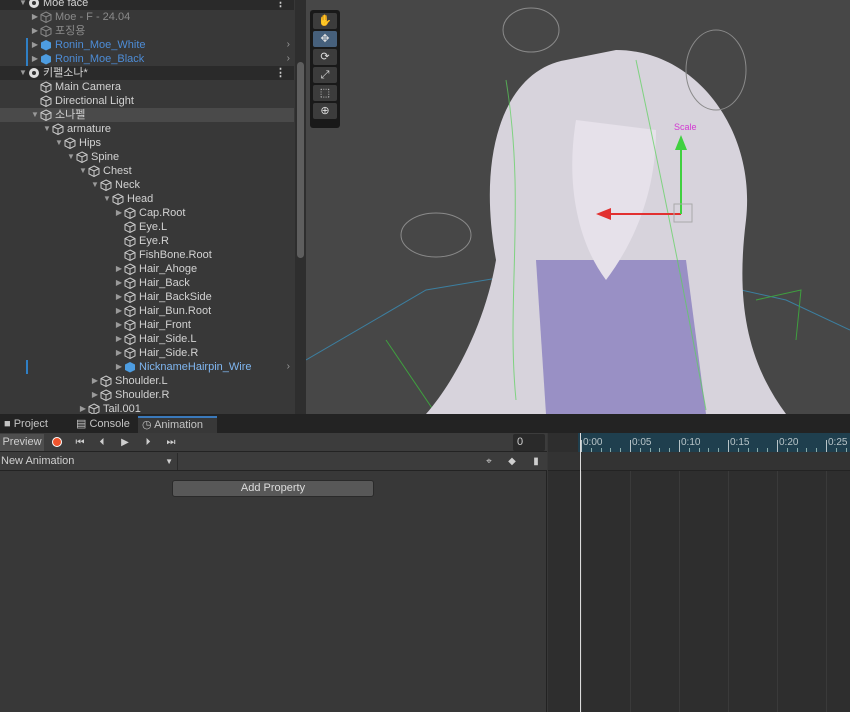  What do you see at coordinates (171, 442) in the screenshot?
I see `last-keyframe-button: ⏭` at bounding box center [171, 442].